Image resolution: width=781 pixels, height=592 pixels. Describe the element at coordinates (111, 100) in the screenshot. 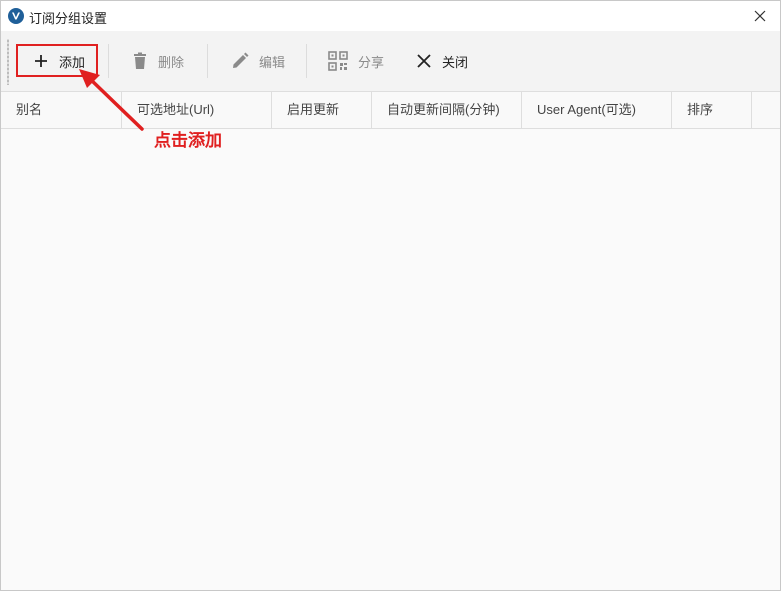

I see `annotation-arrow` at that location.